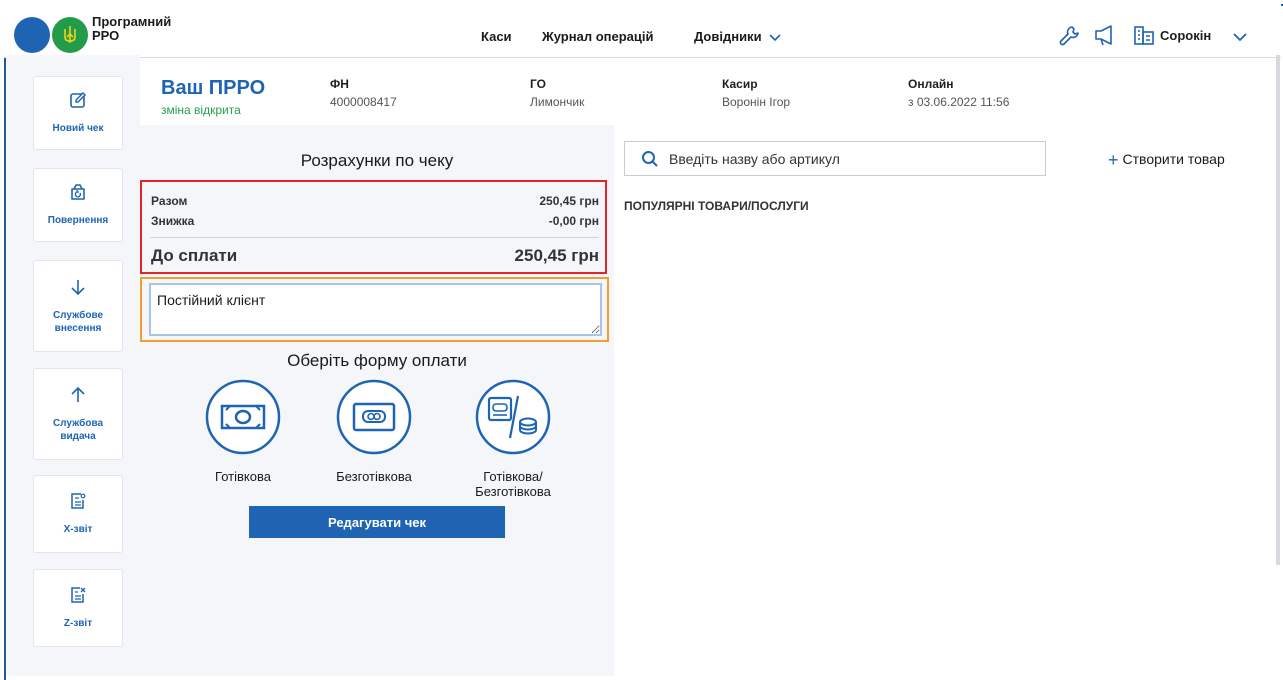  Describe the element at coordinates (569, 201) in the screenshot. I see `total-value: 250,45 грн` at that location.